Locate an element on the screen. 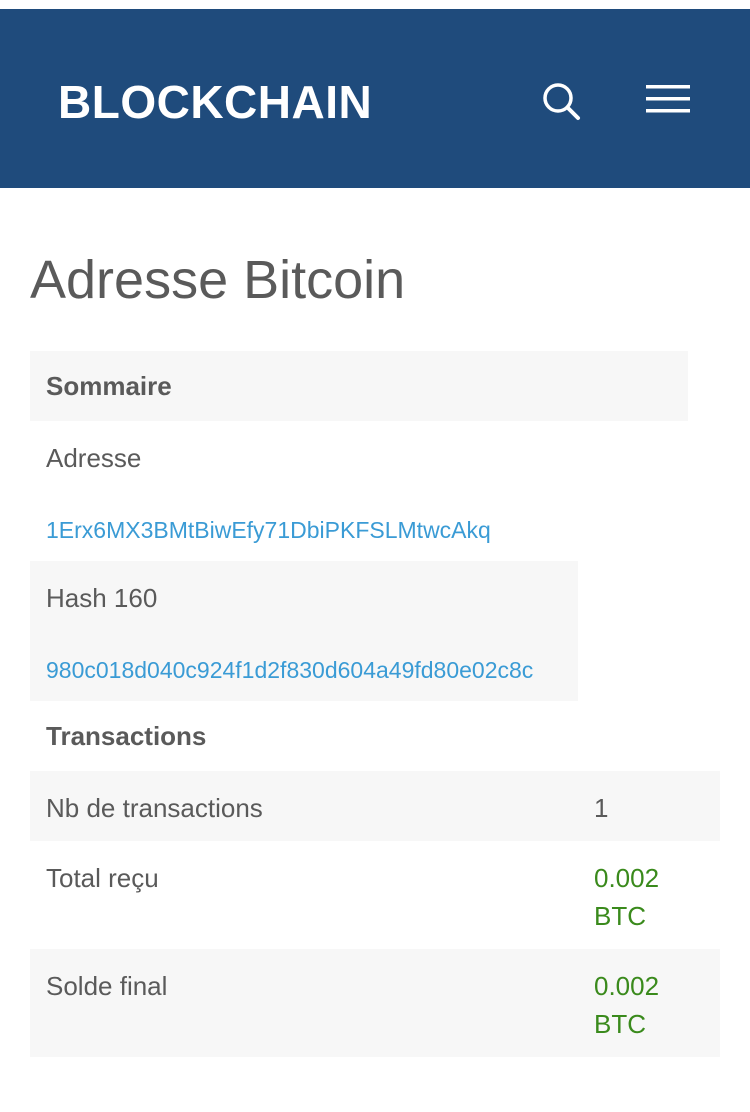 This screenshot has height=1112, width=750. summary-header-row: Sommaire is located at coordinates (359, 386).